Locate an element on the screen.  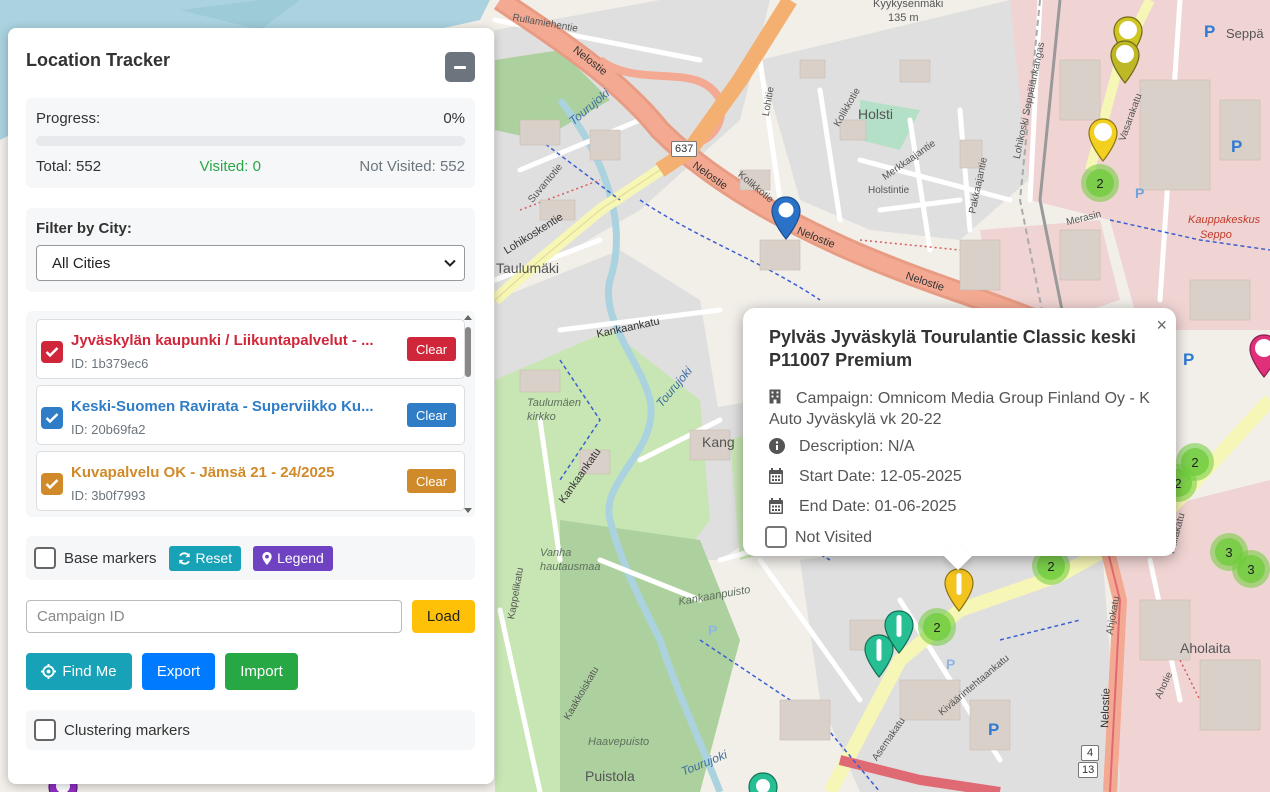
load-button: Load is located at coordinates (443, 616).